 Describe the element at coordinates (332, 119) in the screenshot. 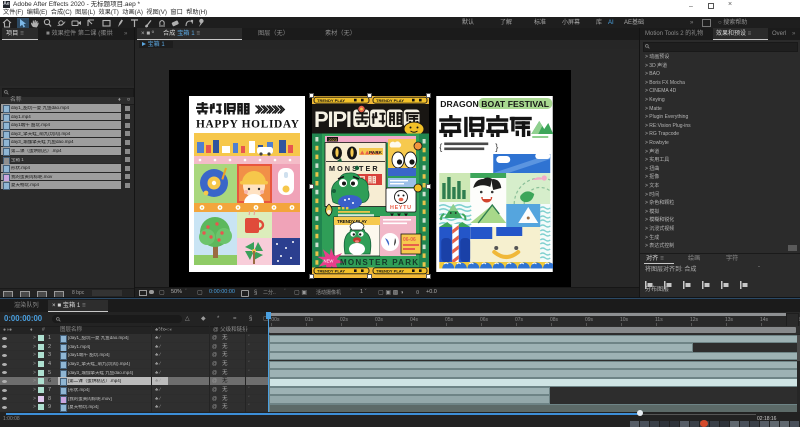

I see `svg-text: PIPI` at that location.